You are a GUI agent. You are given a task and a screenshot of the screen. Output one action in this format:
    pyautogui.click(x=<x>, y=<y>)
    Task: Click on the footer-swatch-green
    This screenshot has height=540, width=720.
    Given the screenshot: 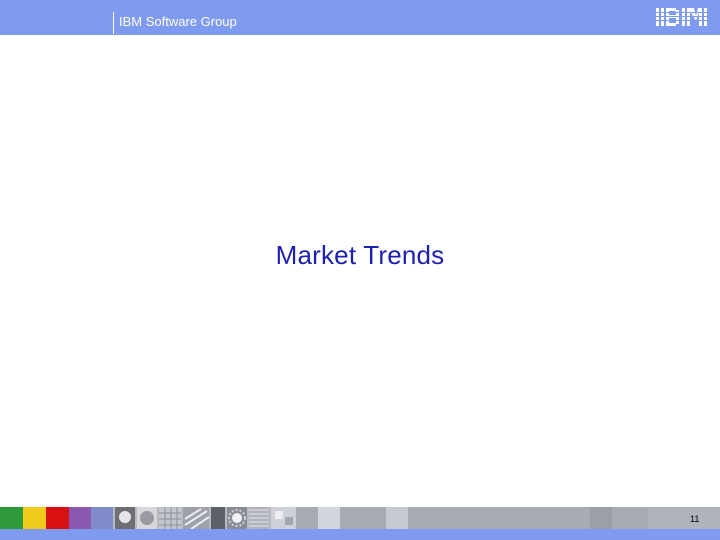 What is the action you would take?
    pyautogui.click(x=11, y=518)
    